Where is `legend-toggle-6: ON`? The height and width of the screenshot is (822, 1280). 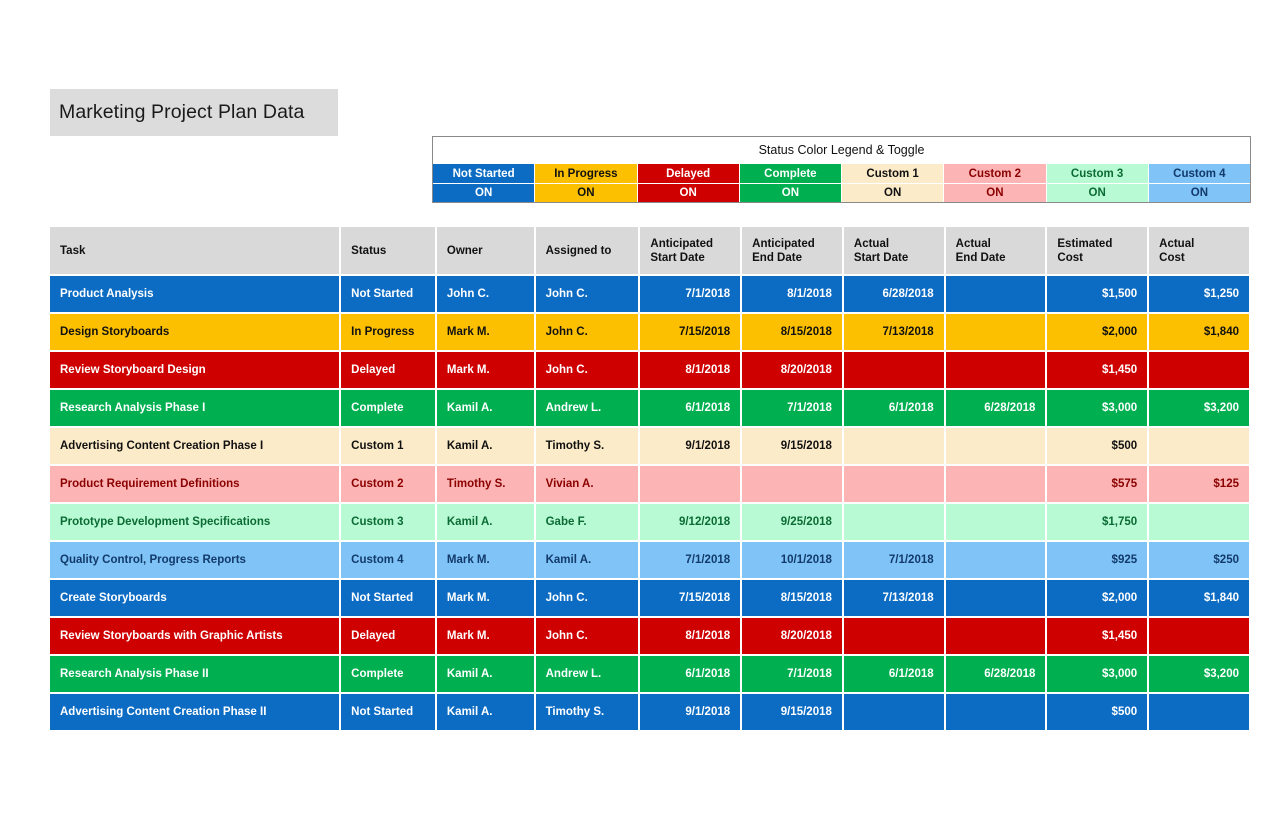 legend-toggle-6: ON is located at coordinates (995, 192).